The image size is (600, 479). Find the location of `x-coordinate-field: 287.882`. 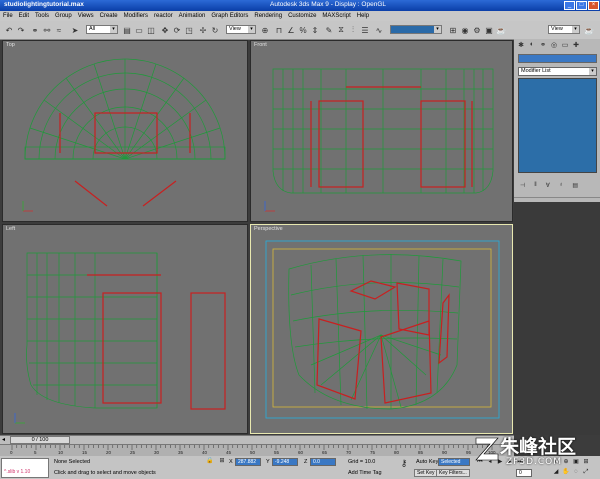

x-coordinate-field: 287.882 is located at coordinates (248, 462).